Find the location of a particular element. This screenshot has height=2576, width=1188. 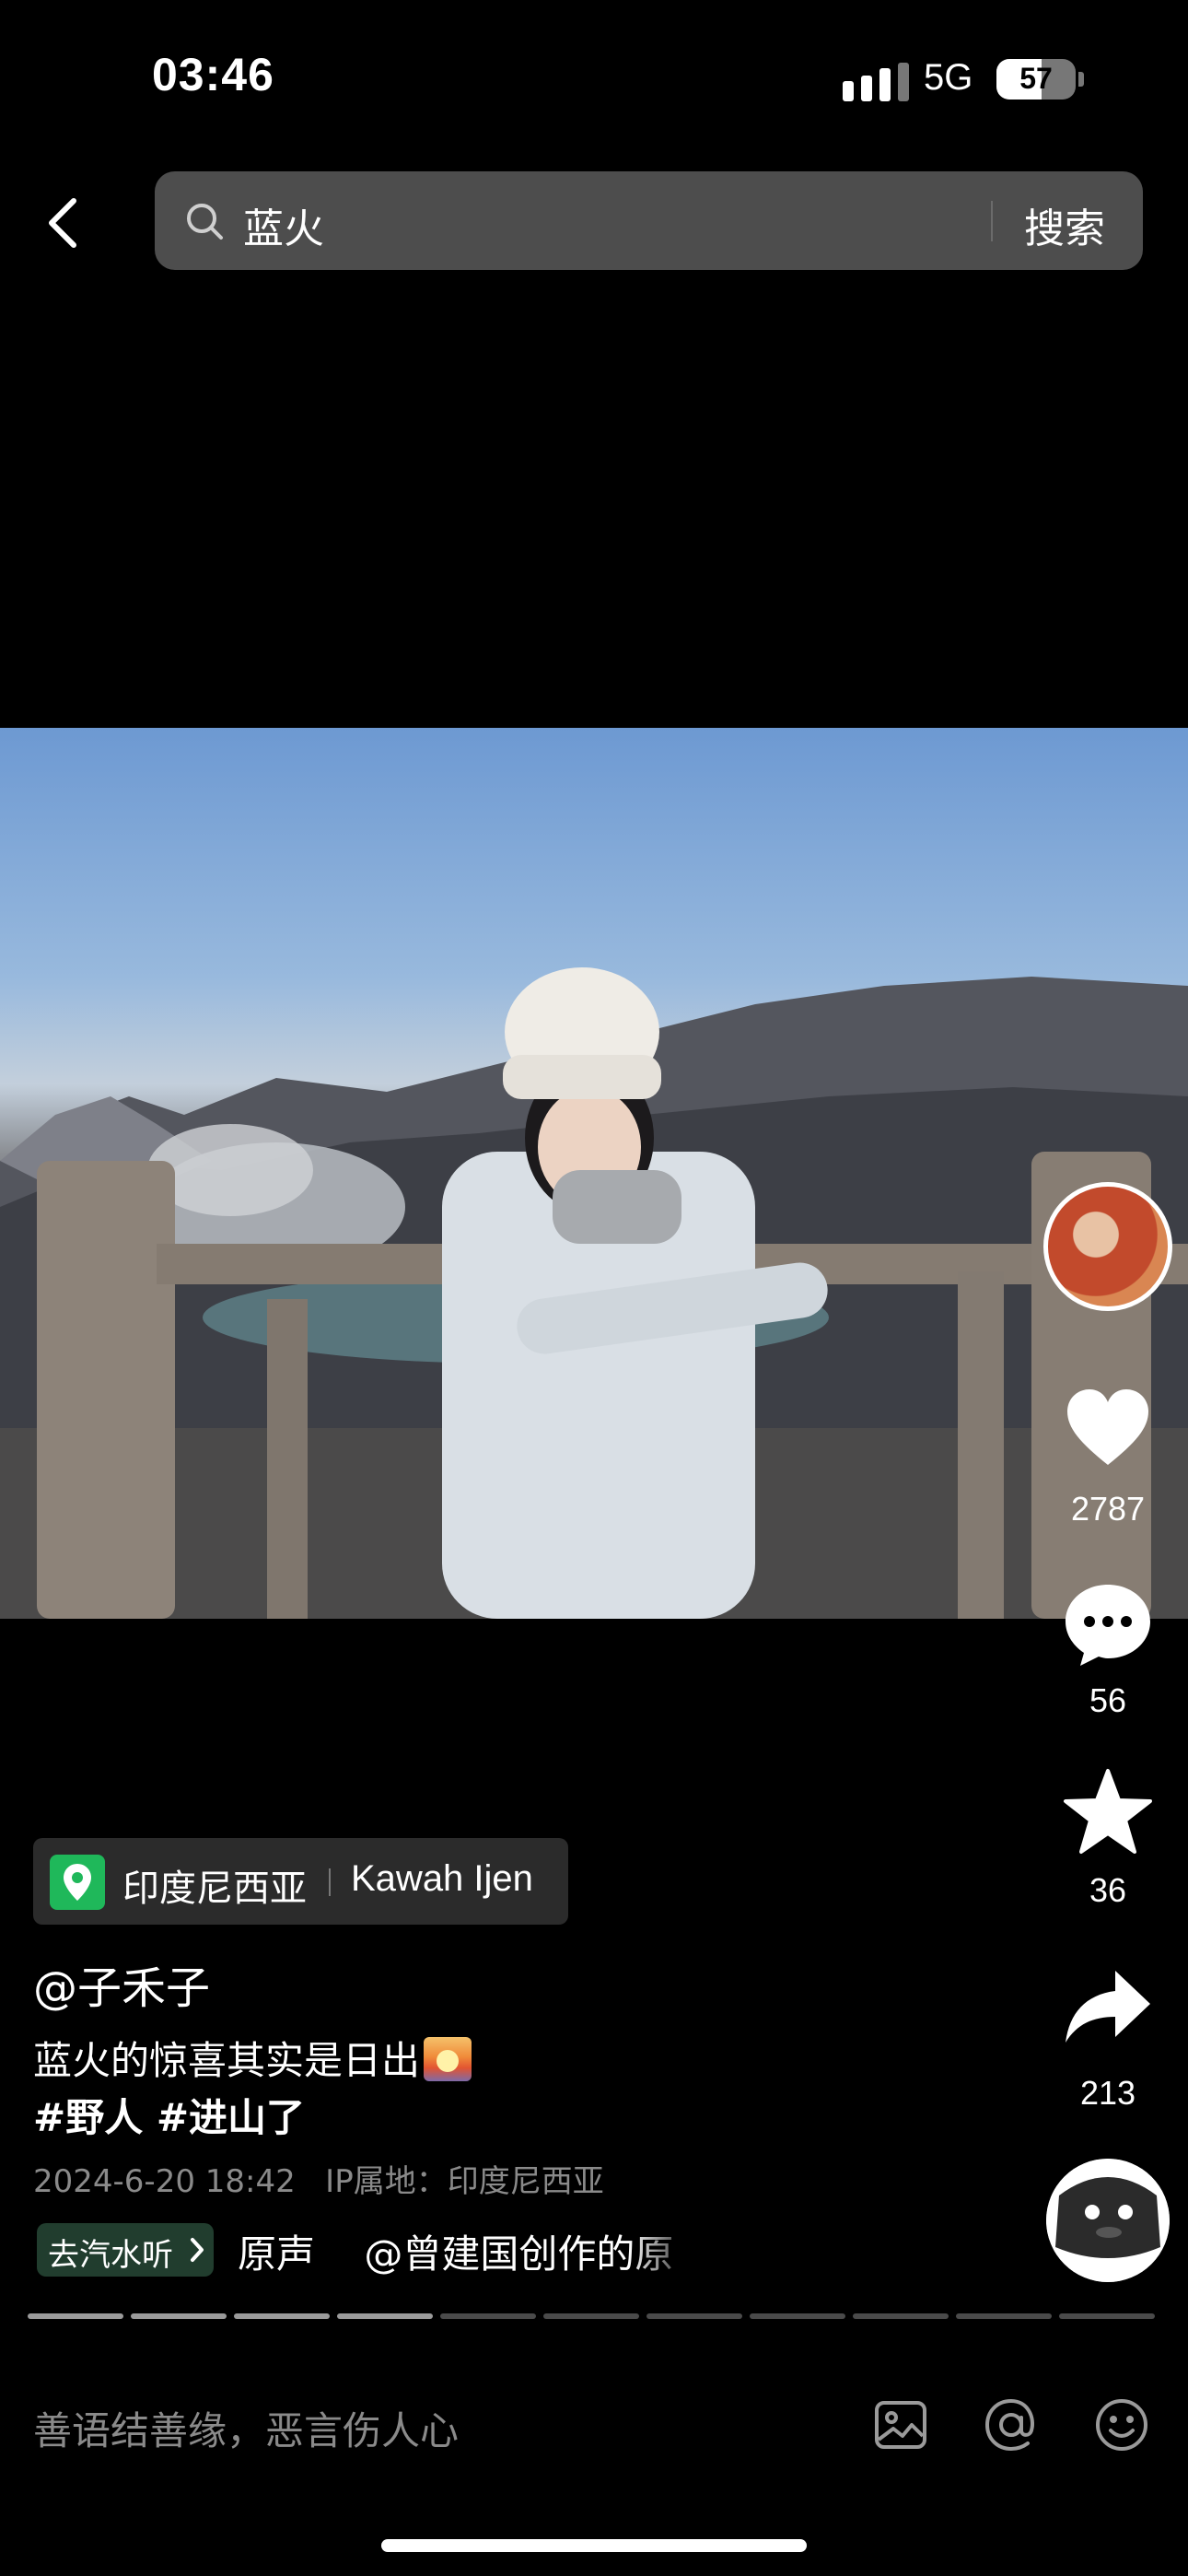

emoji-icon is located at coordinates (1121, 2424).